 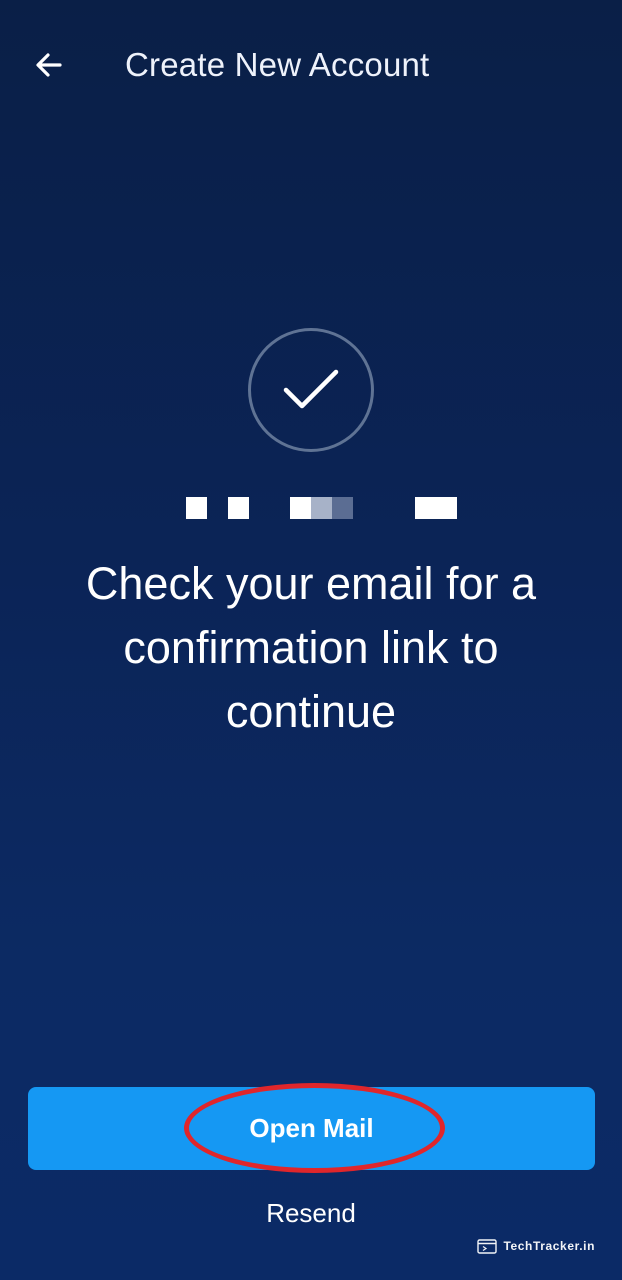 I want to click on resend-button: Resend, so click(x=311, y=1213).